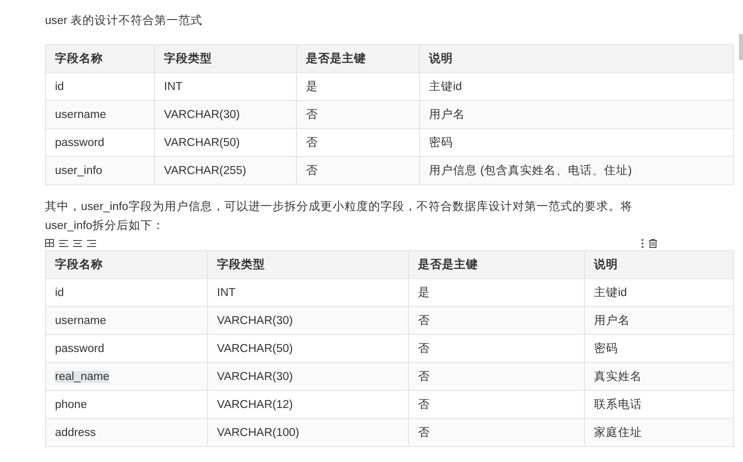 Image resolution: width=743 pixels, height=462 pixels. I want to click on table-cell: real_name, so click(127, 376).